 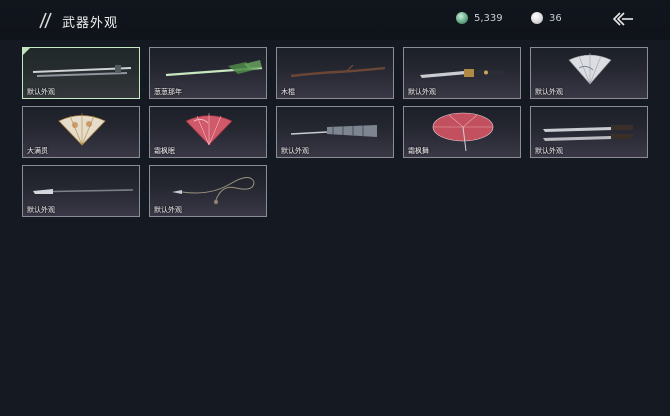 I want to click on page-title: 武器外观, so click(x=90, y=23).